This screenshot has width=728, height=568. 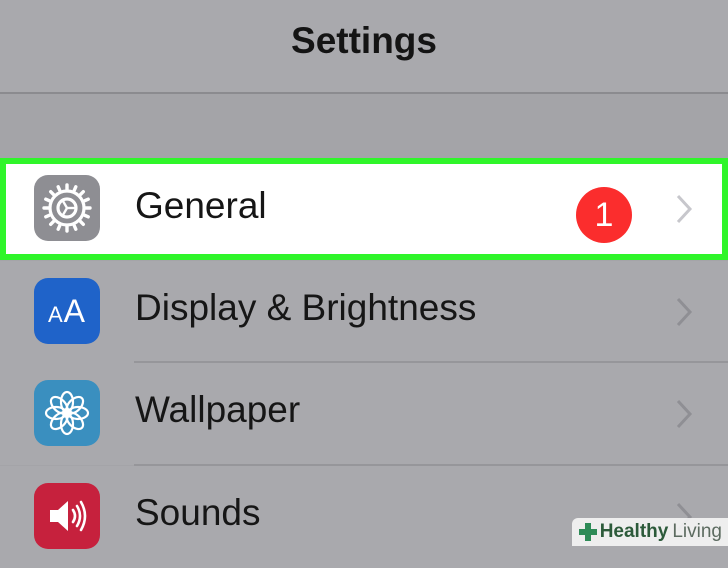 What do you see at coordinates (75, 310) in the screenshot?
I see `text-size-icon-large-a: A` at bounding box center [75, 310].